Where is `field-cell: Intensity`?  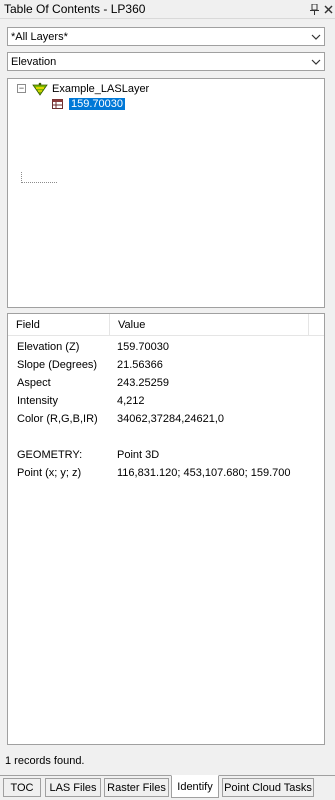
field-cell: Intensity is located at coordinates (37, 401).